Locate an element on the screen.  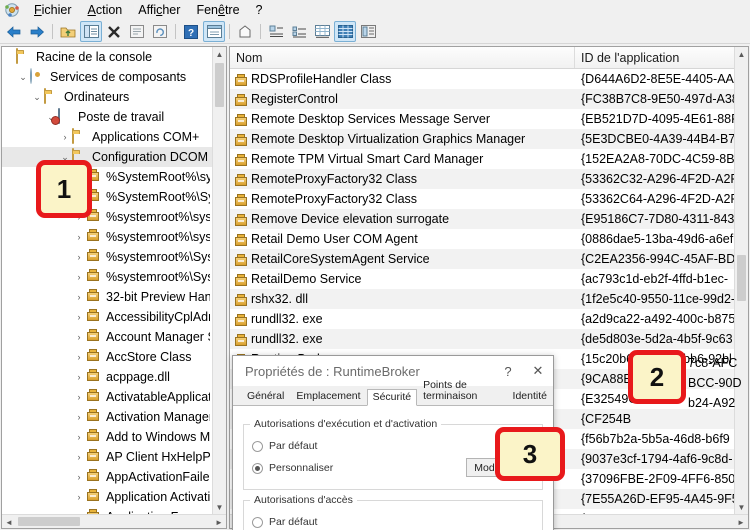
menu-fichier: Fichier is located at coordinates (53, 10).